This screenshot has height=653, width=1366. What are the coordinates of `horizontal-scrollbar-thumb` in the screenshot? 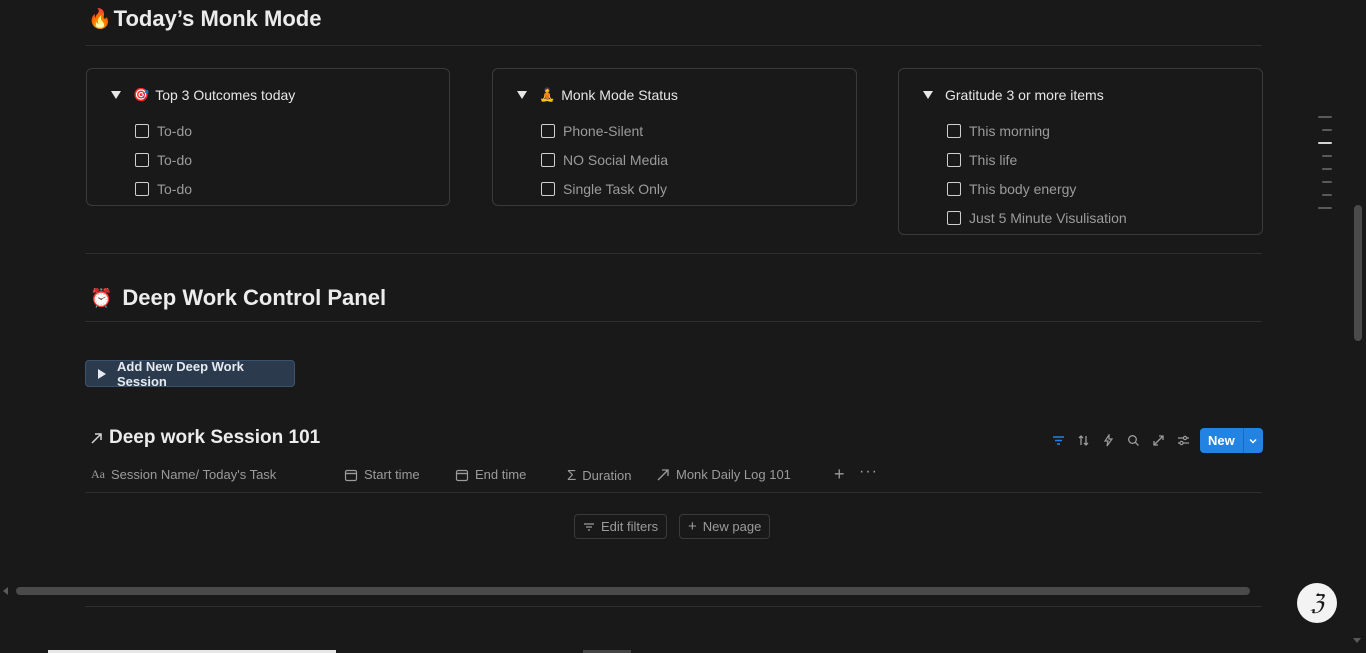 It's located at (633, 591).